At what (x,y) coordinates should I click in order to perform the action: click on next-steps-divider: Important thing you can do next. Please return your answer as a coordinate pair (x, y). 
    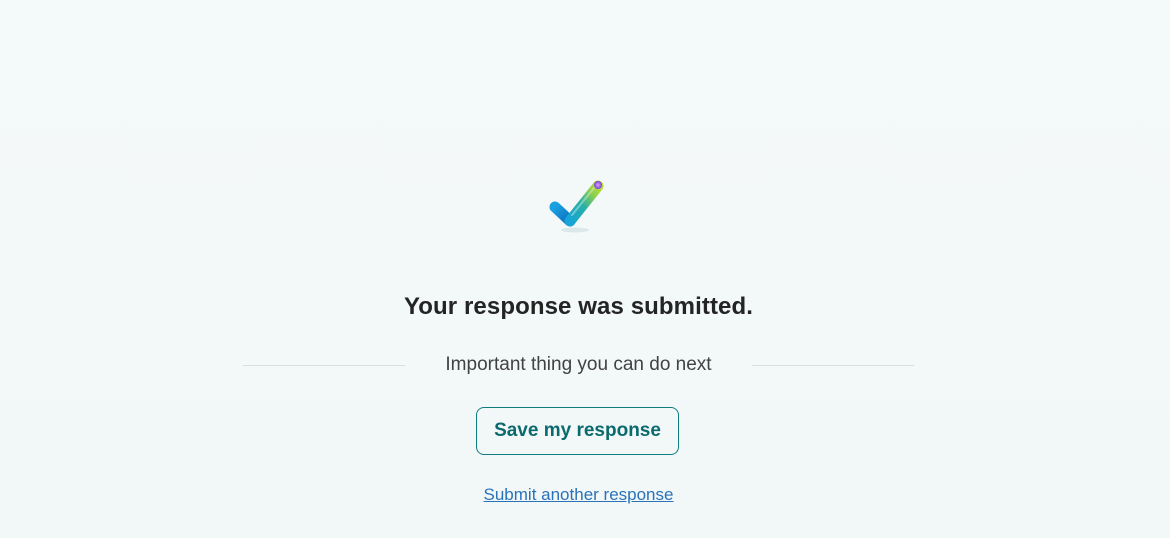
    Looking at the image, I should click on (578, 365).